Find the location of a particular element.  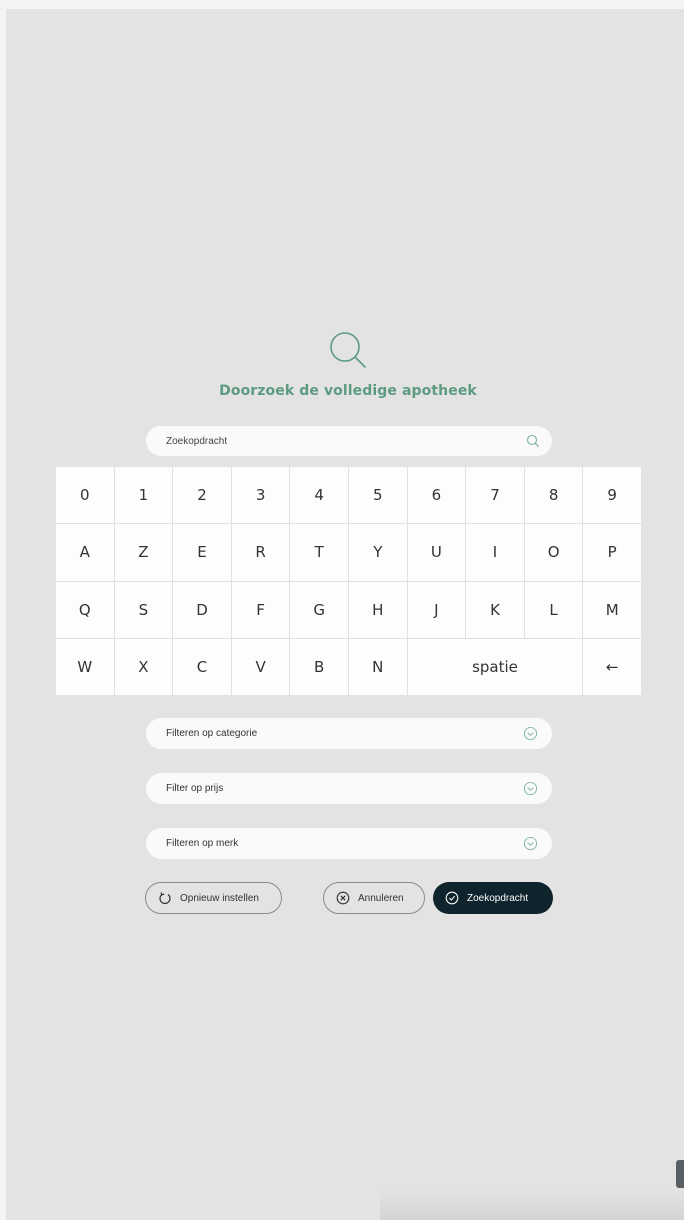

key-c: C is located at coordinates (202, 666).